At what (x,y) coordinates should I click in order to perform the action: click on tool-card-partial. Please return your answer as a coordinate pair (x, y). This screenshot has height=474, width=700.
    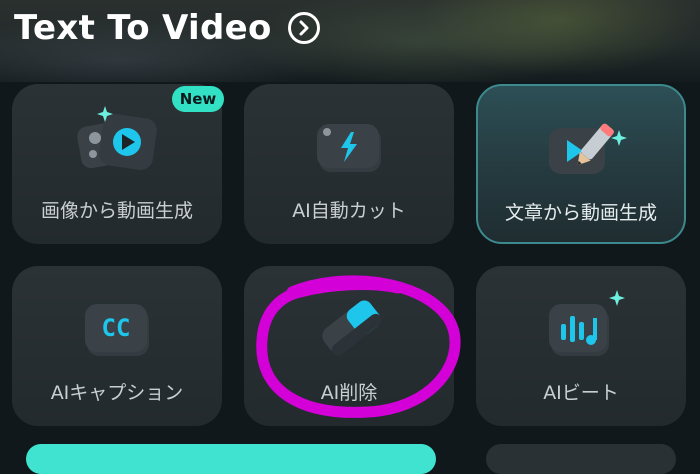
    Looking at the image, I should click on (581, 459).